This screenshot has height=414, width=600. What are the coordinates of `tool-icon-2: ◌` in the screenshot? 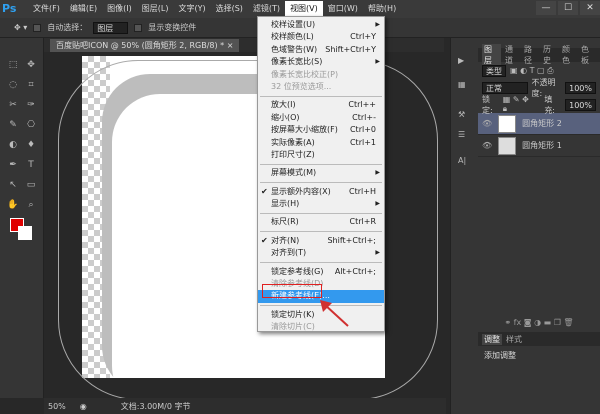 It's located at (13, 85).